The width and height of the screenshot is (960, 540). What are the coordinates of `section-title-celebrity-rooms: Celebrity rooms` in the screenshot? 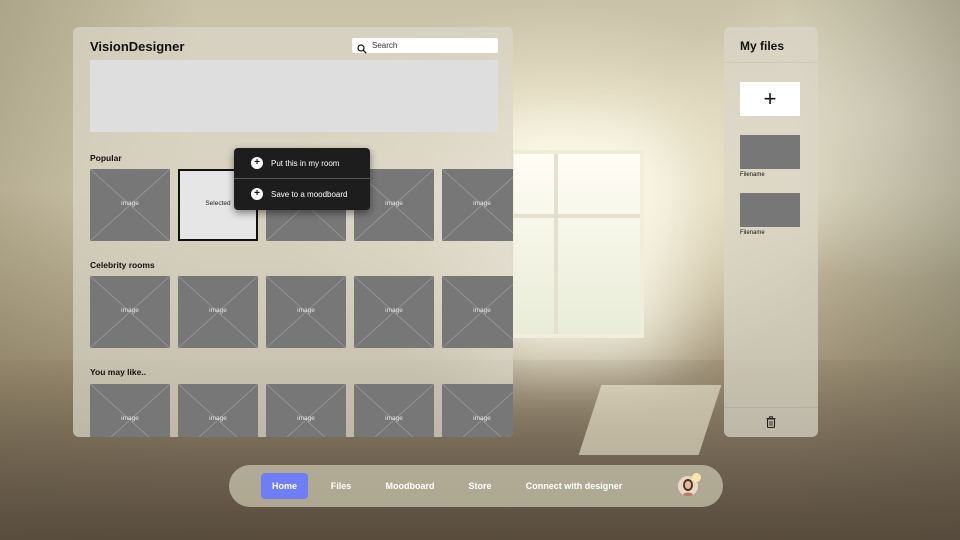 It's located at (122, 265).